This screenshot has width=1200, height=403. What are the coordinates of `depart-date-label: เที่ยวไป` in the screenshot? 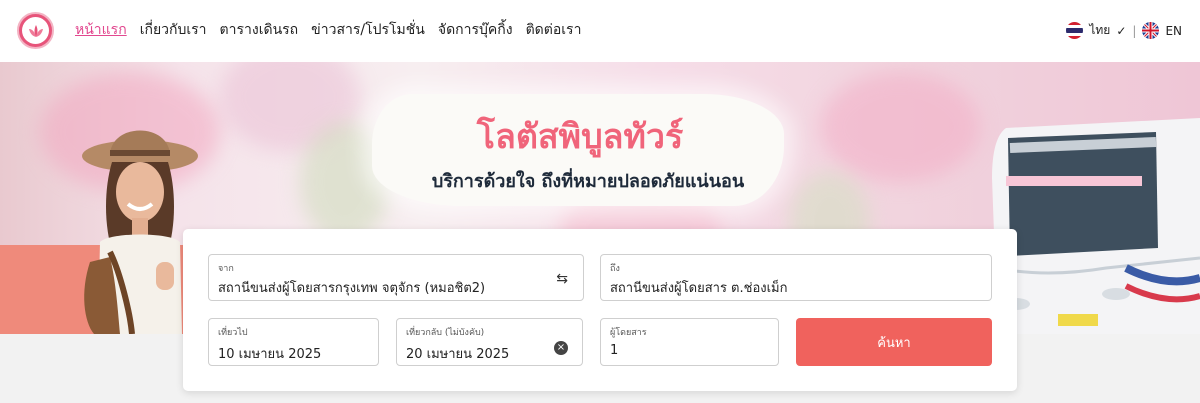 It's located at (233, 333).